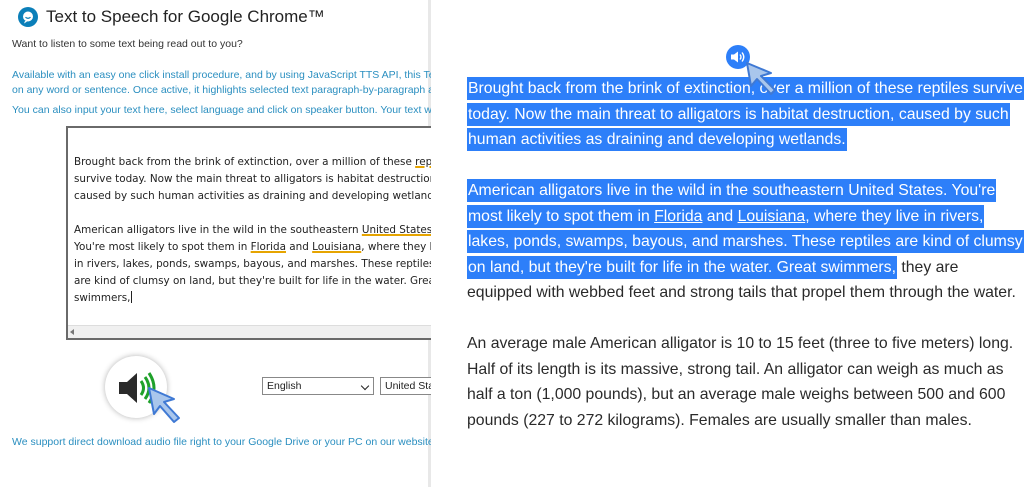  What do you see at coordinates (72, 332) in the screenshot?
I see `scroll-left-arrow-icon` at bounding box center [72, 332].